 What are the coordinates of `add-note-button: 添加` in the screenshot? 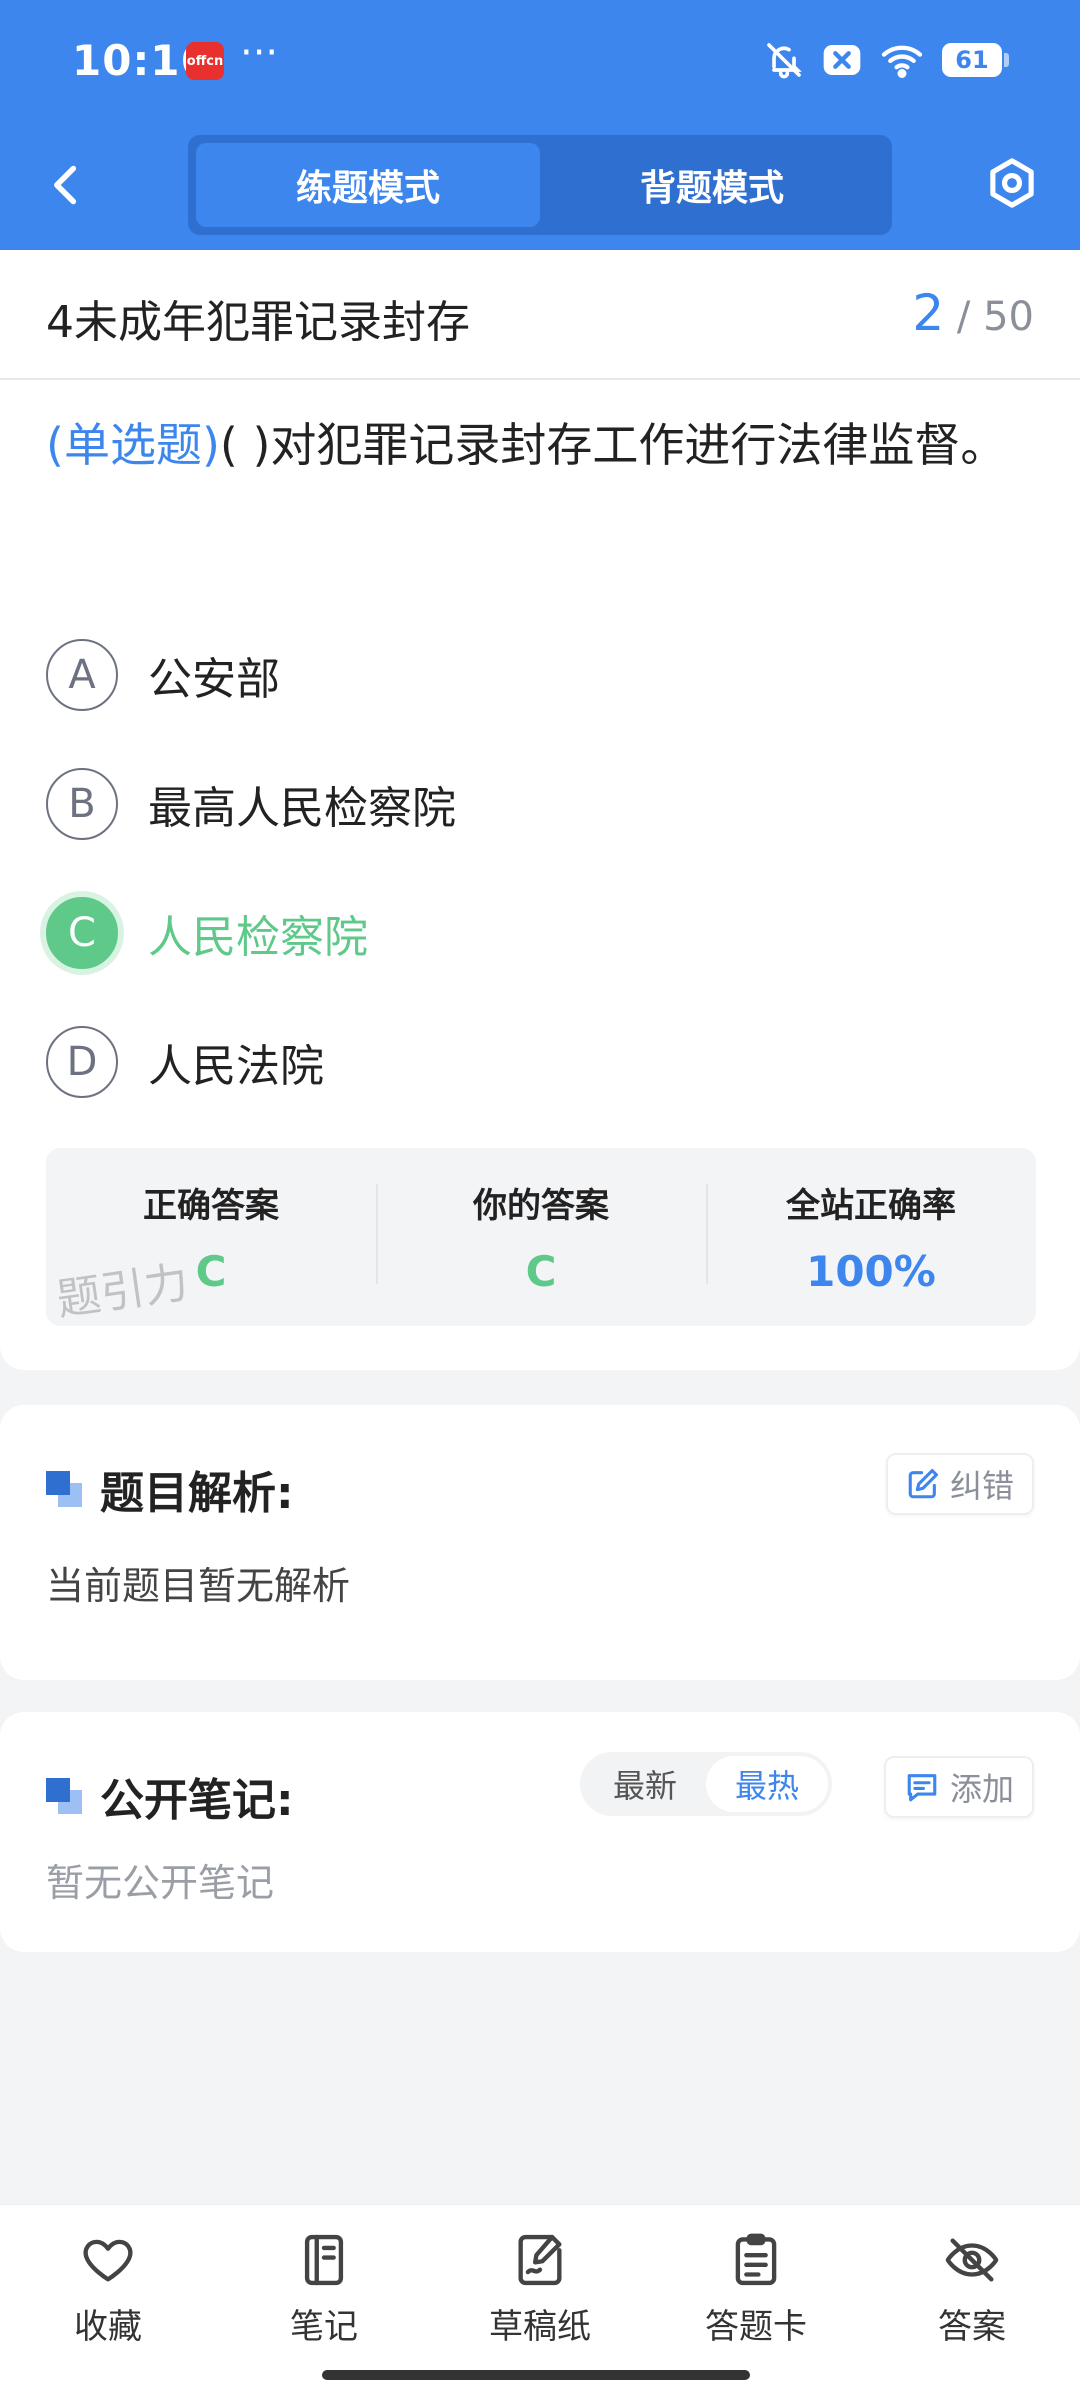 It's located at (958, 1787).